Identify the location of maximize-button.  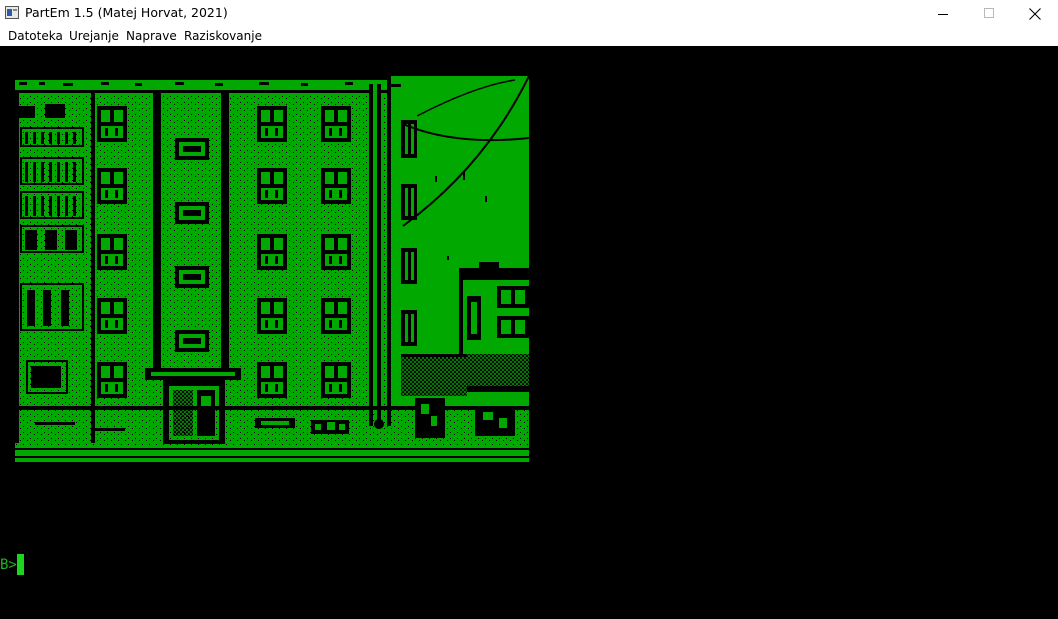
(989, 13).